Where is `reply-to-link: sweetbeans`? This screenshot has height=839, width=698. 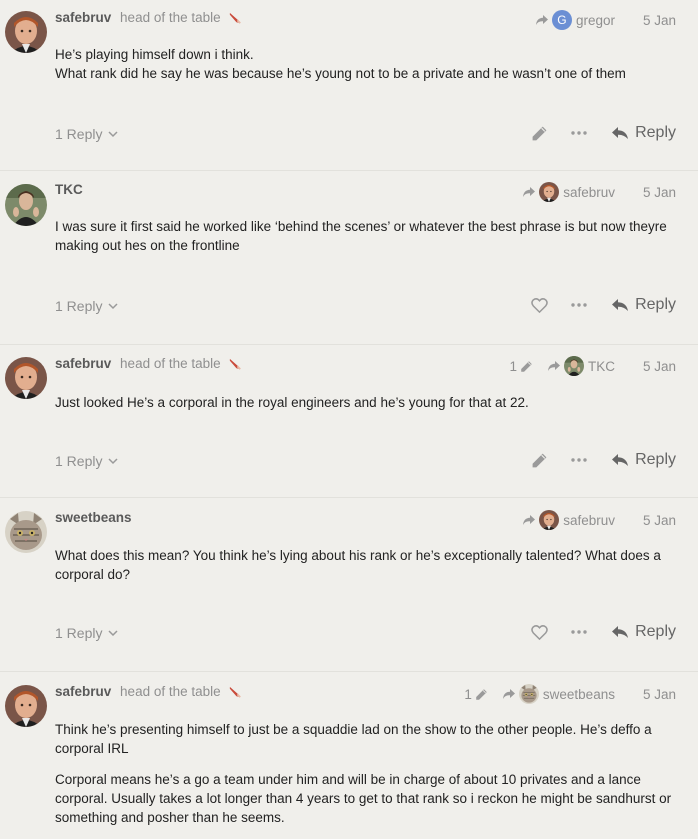 reply-to-link: sweetbeans is located at coordinates (558, 694).